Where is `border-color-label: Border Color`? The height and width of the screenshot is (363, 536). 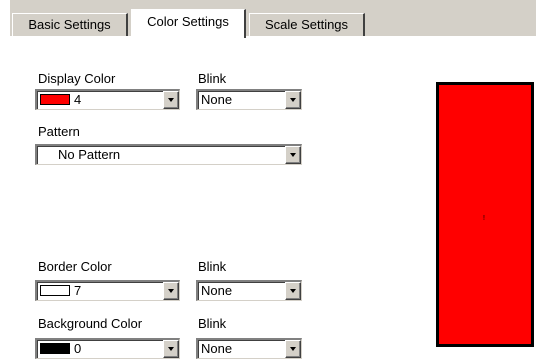
border-color-label: Border Color is located at coordinates (75, 266).